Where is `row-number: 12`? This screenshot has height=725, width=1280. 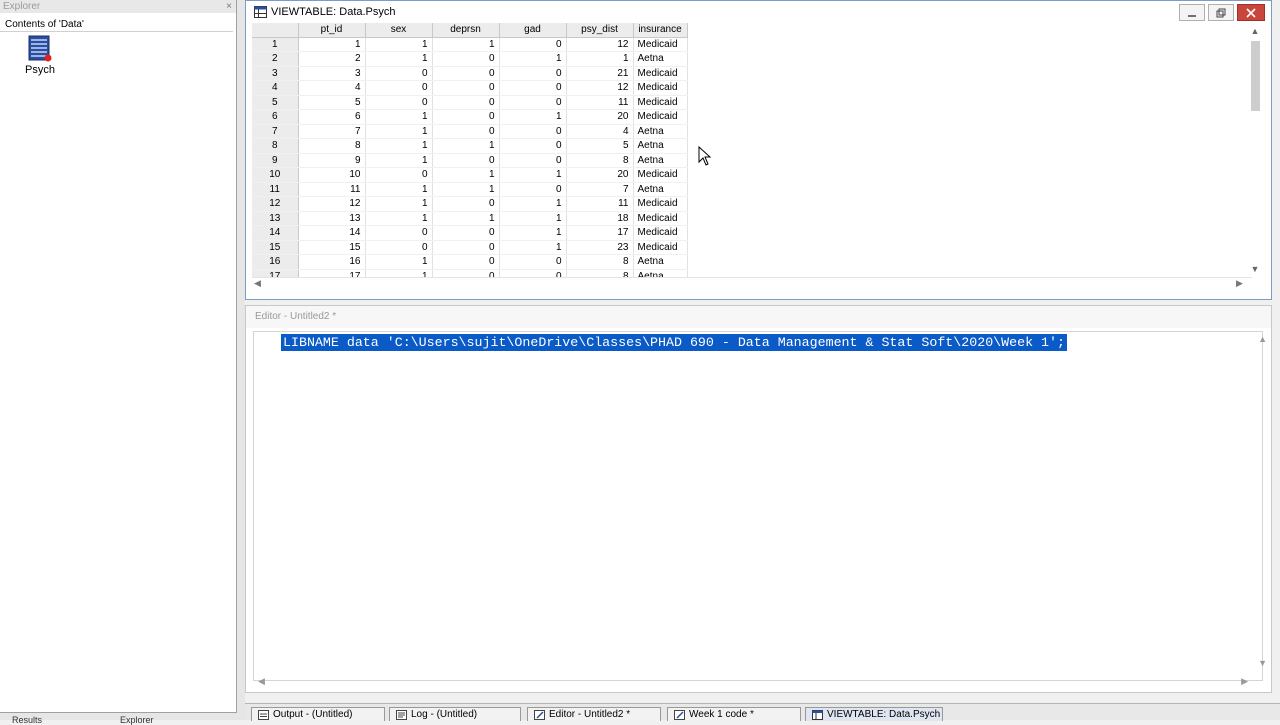
row-number: 12 is located at coordinates (275, 204).